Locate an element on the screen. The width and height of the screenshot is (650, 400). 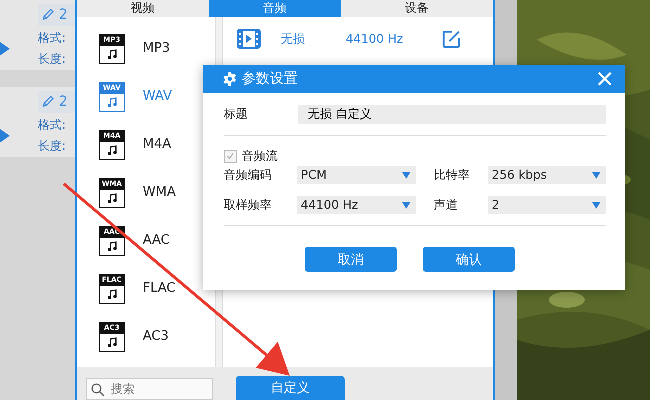
dropdown: PCM is located at coordinates (356, 175).